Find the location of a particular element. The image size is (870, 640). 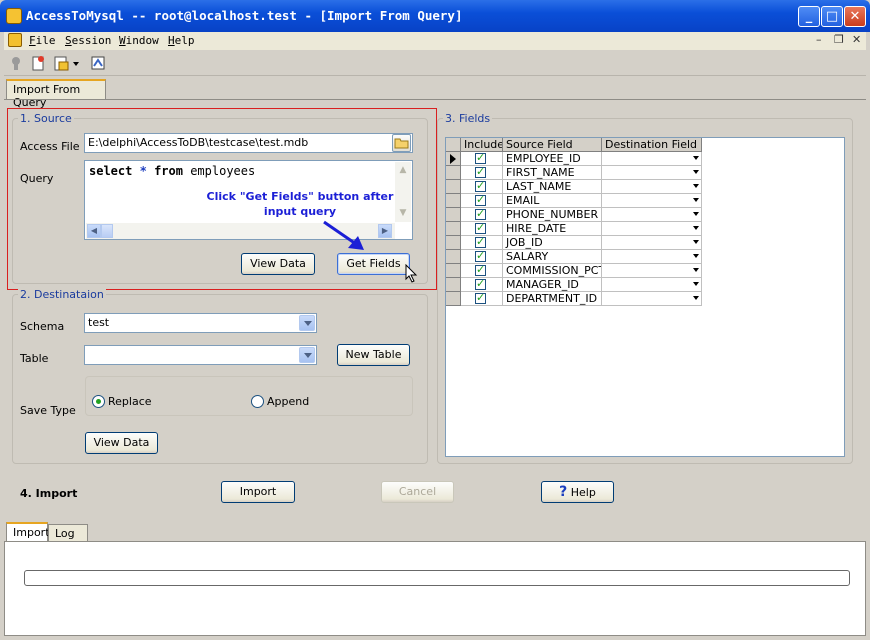

browse-button is located at coordinates (401, 143).